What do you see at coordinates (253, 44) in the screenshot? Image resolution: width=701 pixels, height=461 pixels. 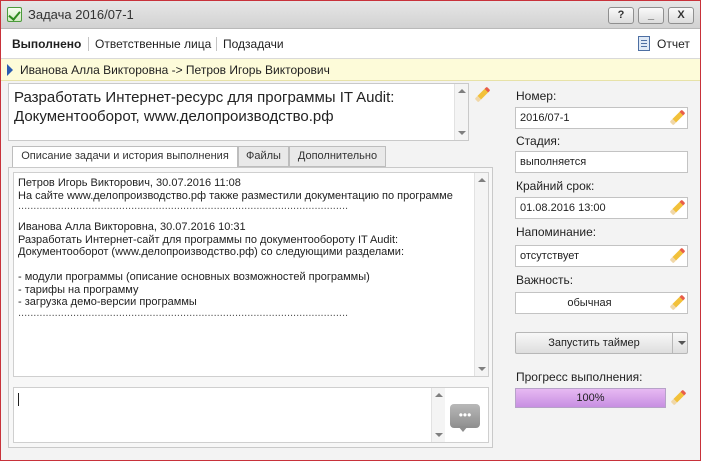 I see `subtasks-button: Подзадачи` at bounding box center [253, 44].